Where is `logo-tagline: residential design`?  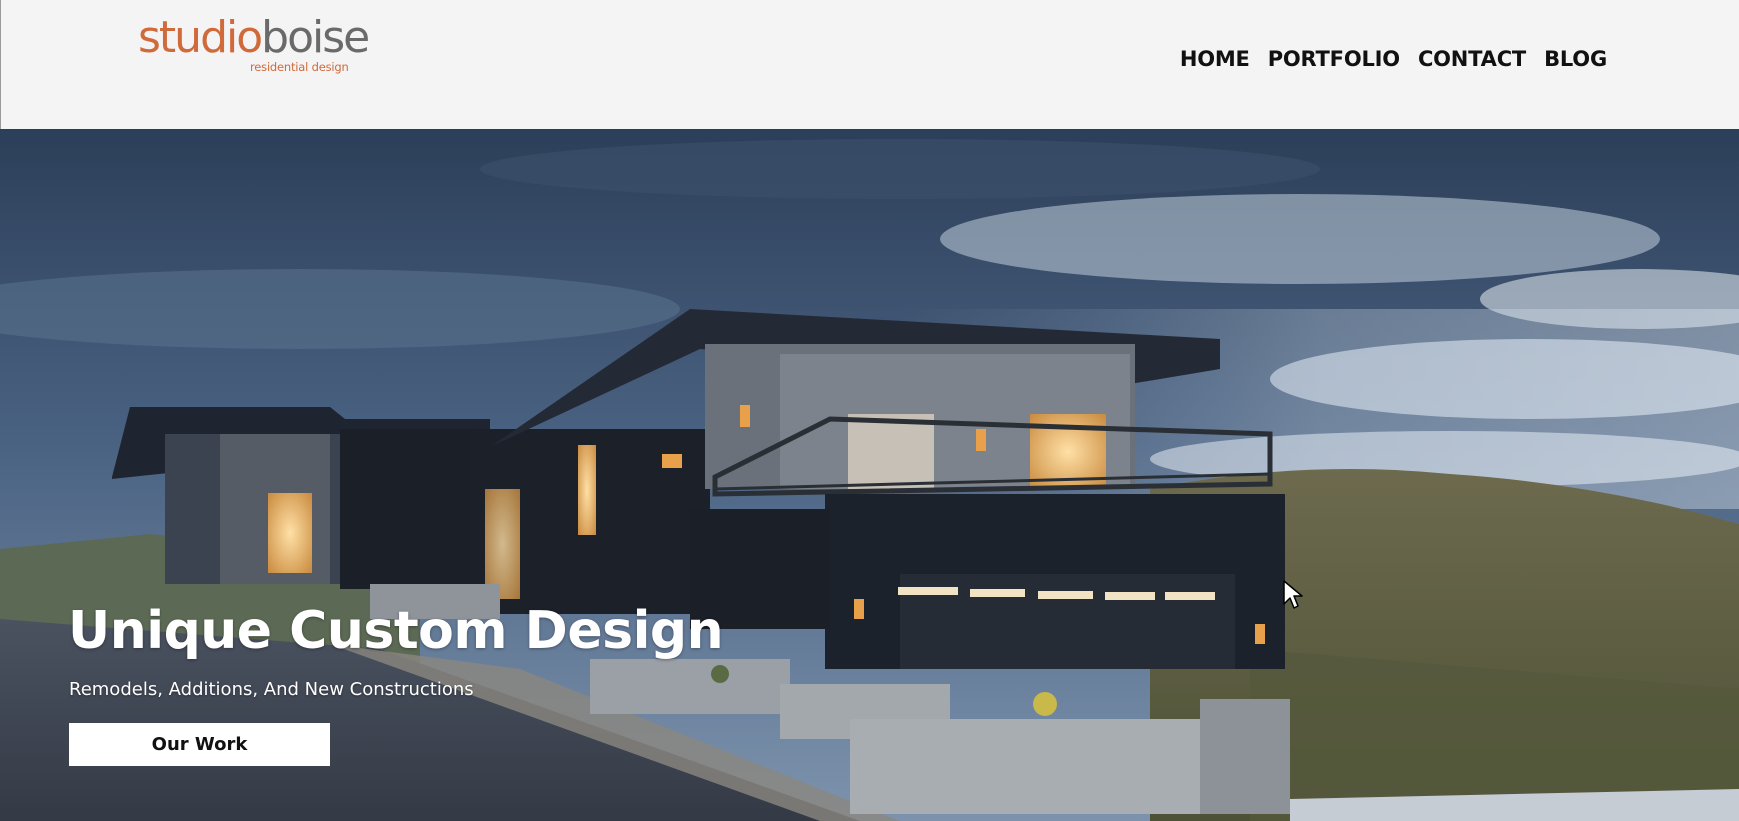
logo-tagline: residential design is located at coordinates (299, 67).